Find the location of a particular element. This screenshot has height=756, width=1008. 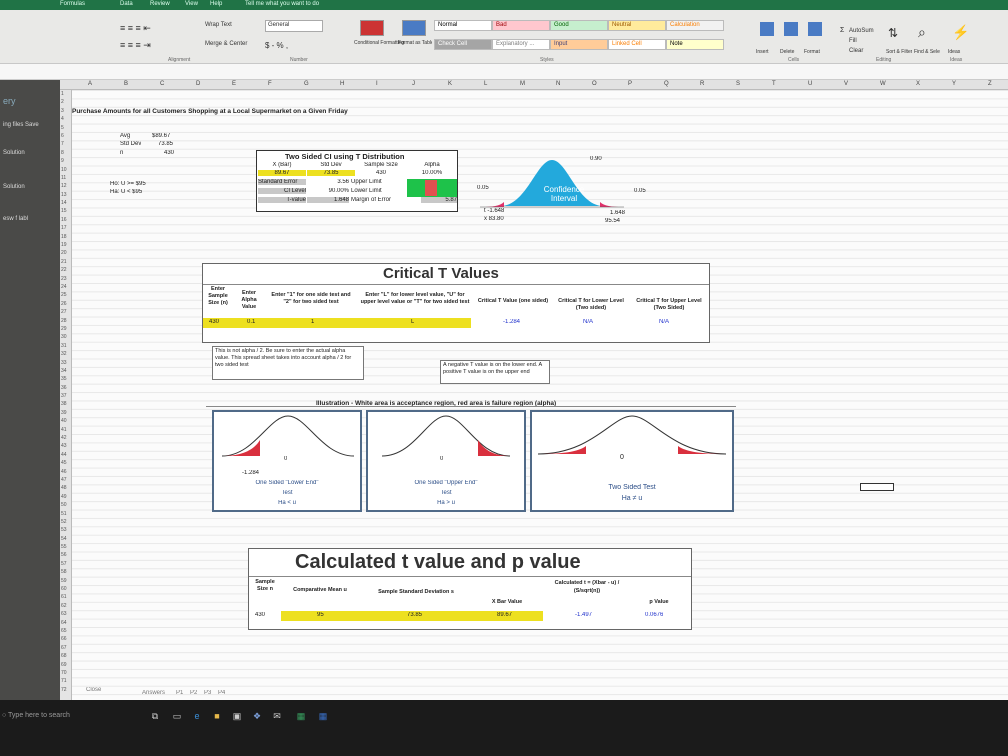

column-header: F is located at coordinates (270, 84).